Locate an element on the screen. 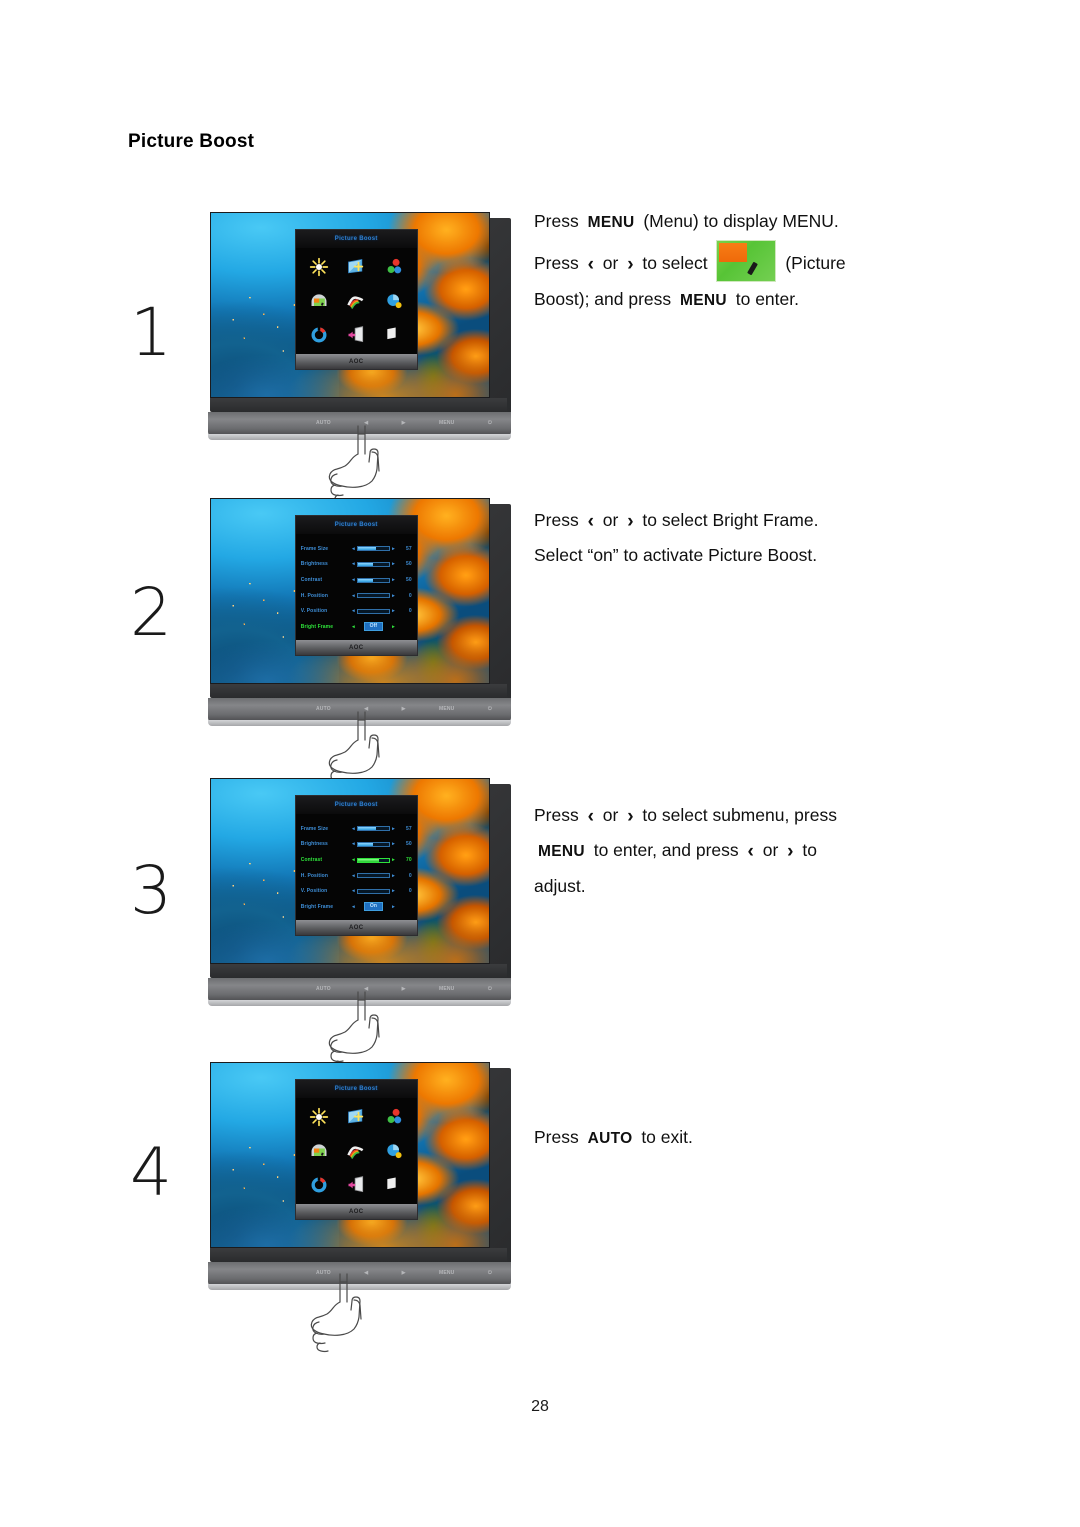 The image size is (1080, 1527). osd-toggle: Off is located at coordinates (373, 627).